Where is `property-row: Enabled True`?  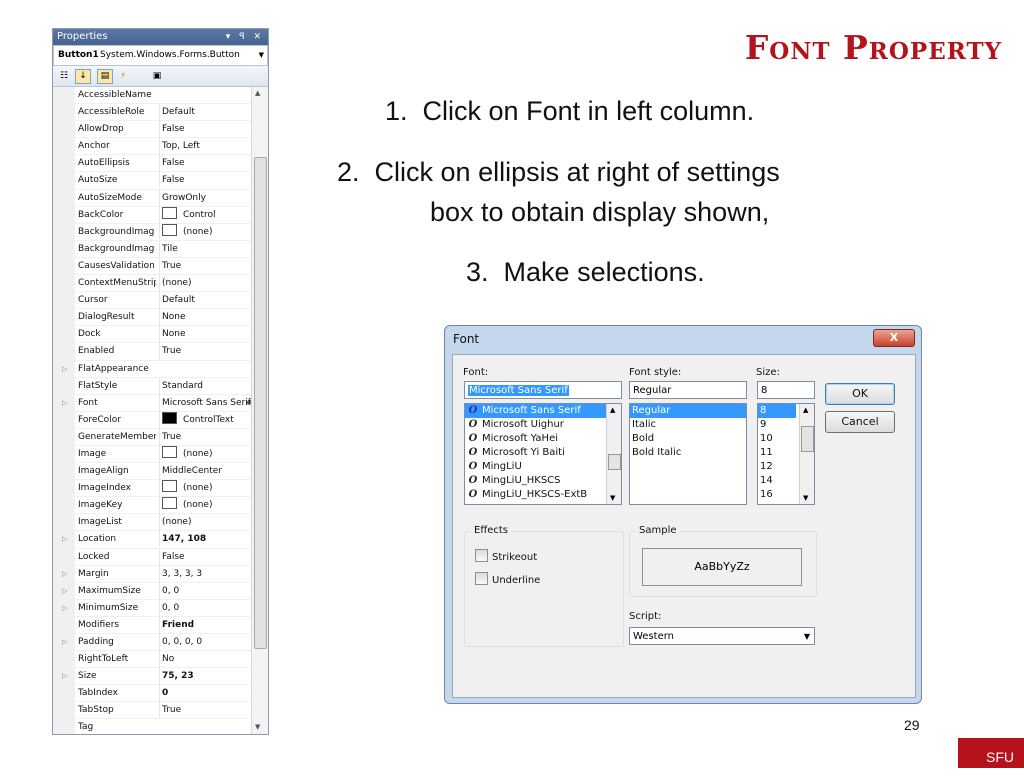
property-row: Enabled True is located at coordinates (153, 352).